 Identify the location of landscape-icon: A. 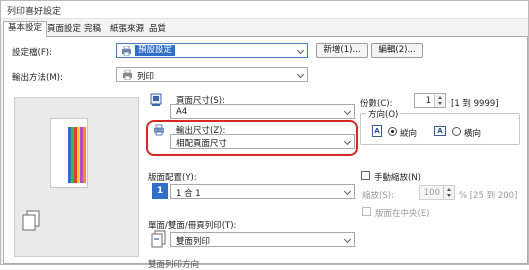
(440, 131).